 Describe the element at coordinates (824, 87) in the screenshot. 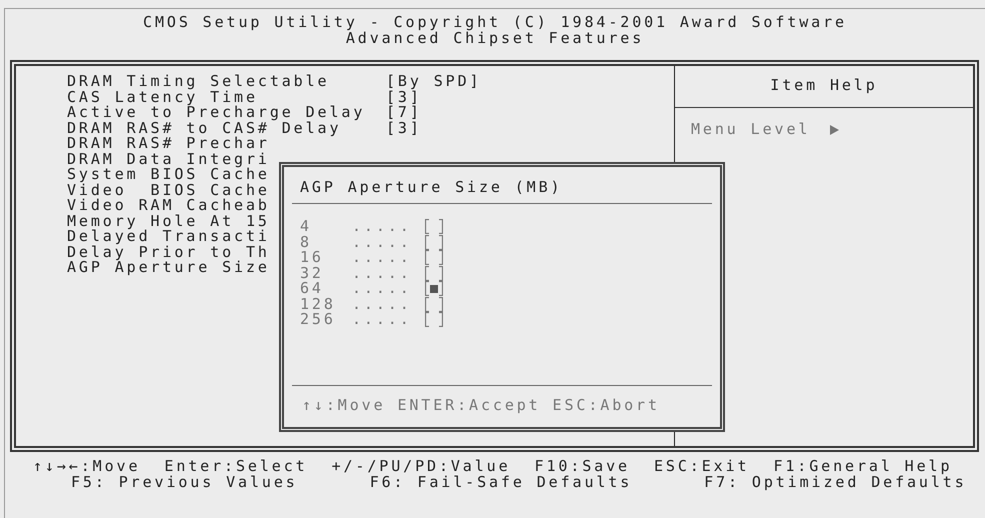

I see `item-help-heading: Item Help` at that location.